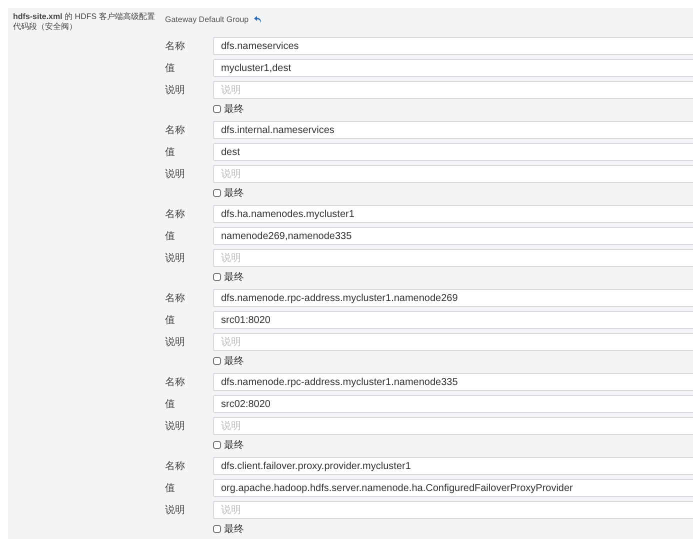  I want to click on name-field: dfs.client.failover.proxy.provider.mycluster1, so click(453, 466).